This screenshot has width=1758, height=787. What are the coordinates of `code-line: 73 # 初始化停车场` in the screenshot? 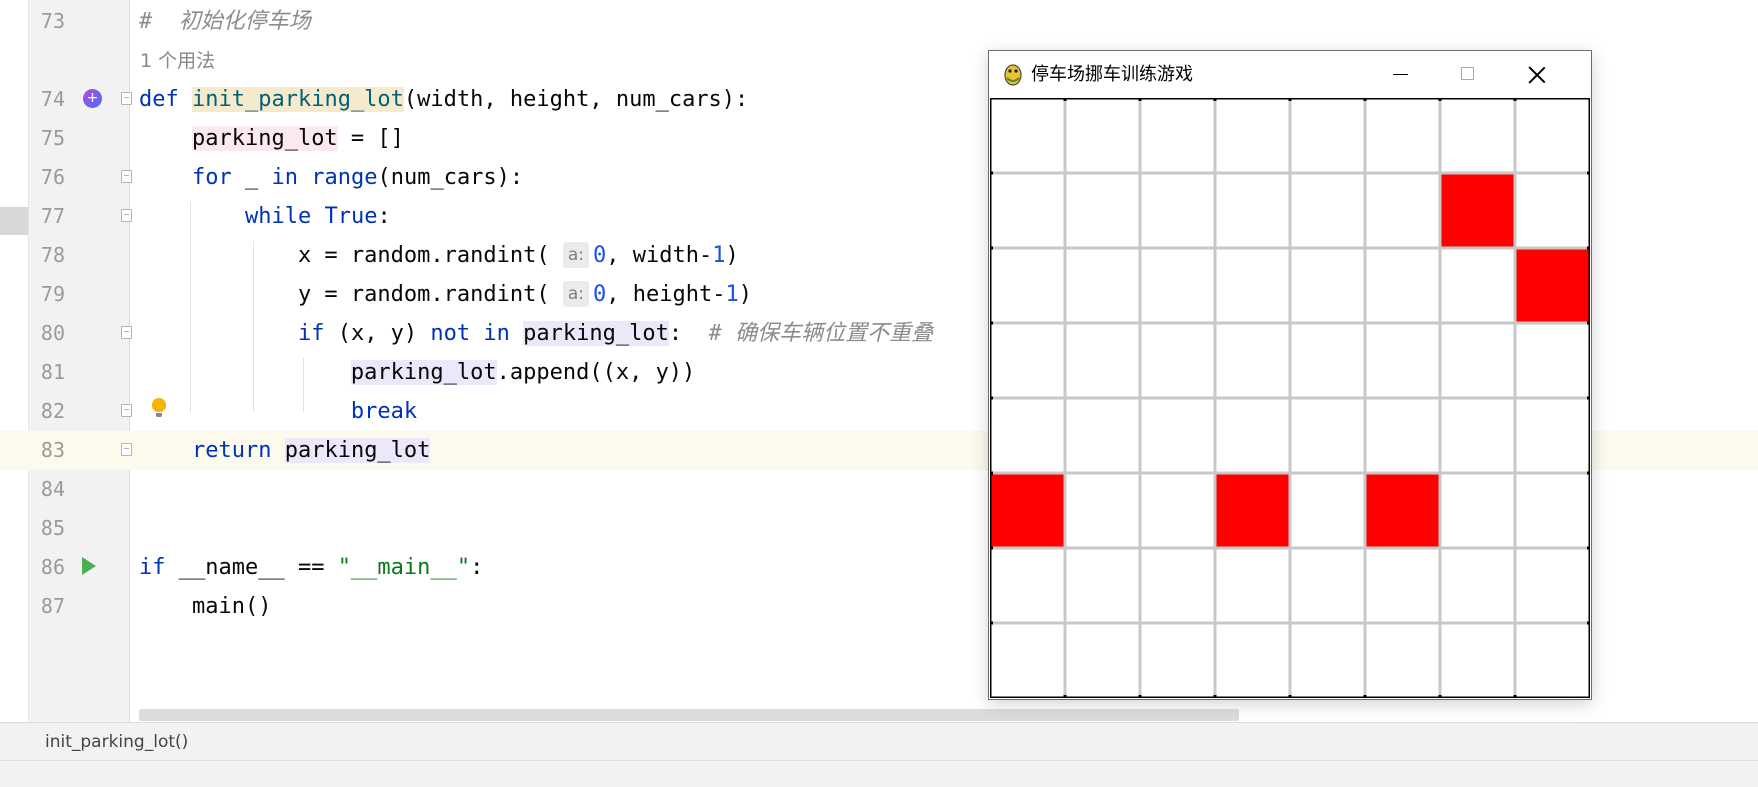 It's located at (879, 21).